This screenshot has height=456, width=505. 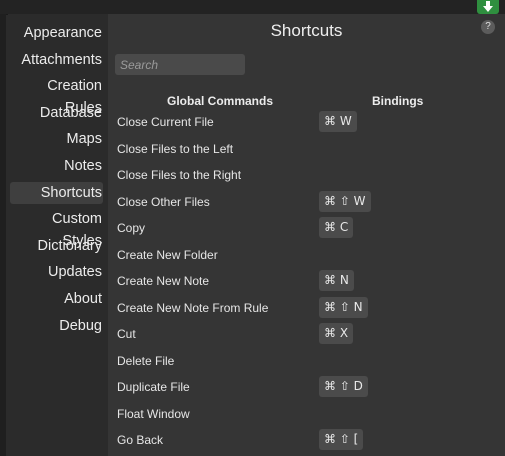 What do you see at coordinates (56, 139) in the screenshot?
I see `sidebar-item-maps: Maps` at bounding box center [56, 139].